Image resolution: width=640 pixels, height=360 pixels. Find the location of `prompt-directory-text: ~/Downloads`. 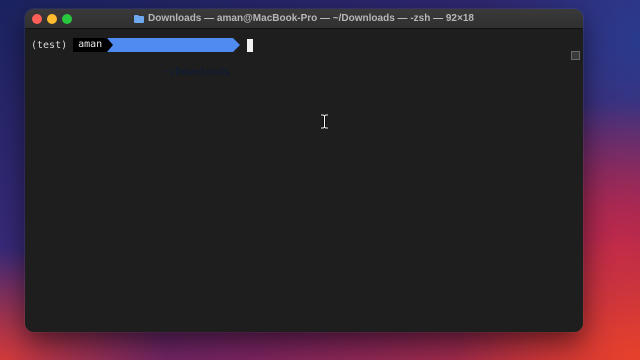

prompt-directory-text: ~/Downloads is located at coordinates (196, 72).